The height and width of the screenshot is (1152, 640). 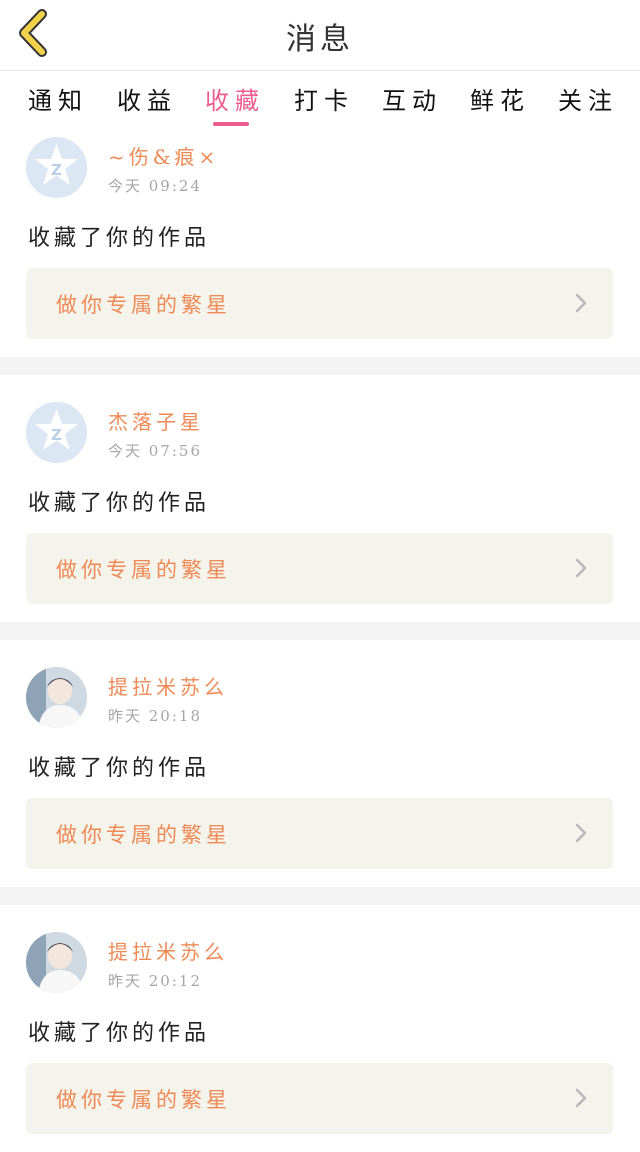 What do you see at coordinates (324, 98) in the screenshot?
I see `tab-checkin: 打卡` at bounding box center [324, 98].